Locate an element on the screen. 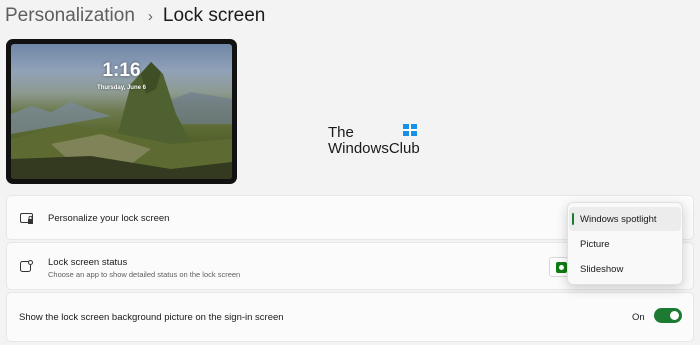 The width and height of the screenshot is (700, 345). dropdown-option-label: Picture is located at coordinates (595, 244).